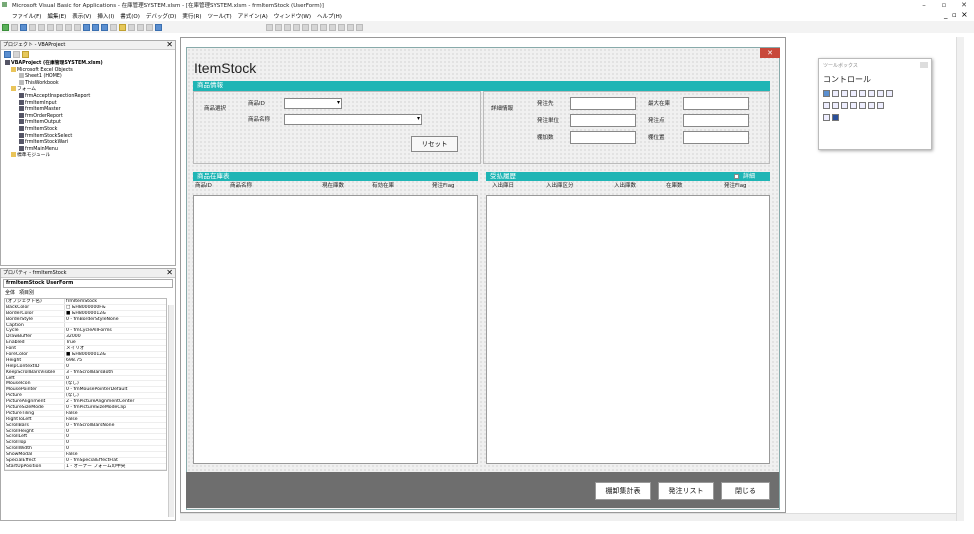 The height and width of the screenshot is (534, 974). What do you see at coordinates (68, 27) in the screenshot?
I see `undo-icon` at bounding box center [68, 27].